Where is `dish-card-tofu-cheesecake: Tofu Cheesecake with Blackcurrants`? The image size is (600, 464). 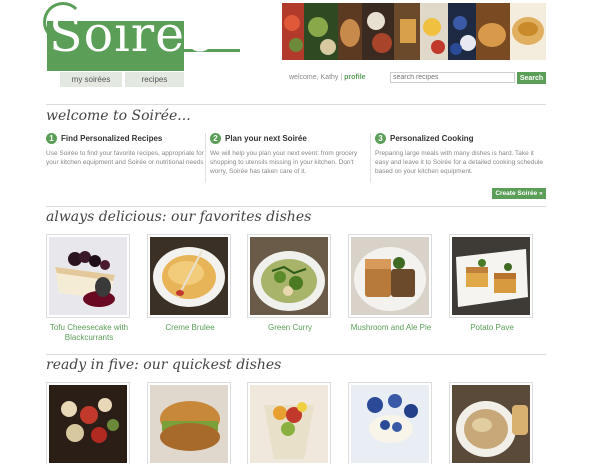 dish-card-tofu-cheesecake: Tofu Cheesecake with Blackcurrants is located at coordinates (89, 288).